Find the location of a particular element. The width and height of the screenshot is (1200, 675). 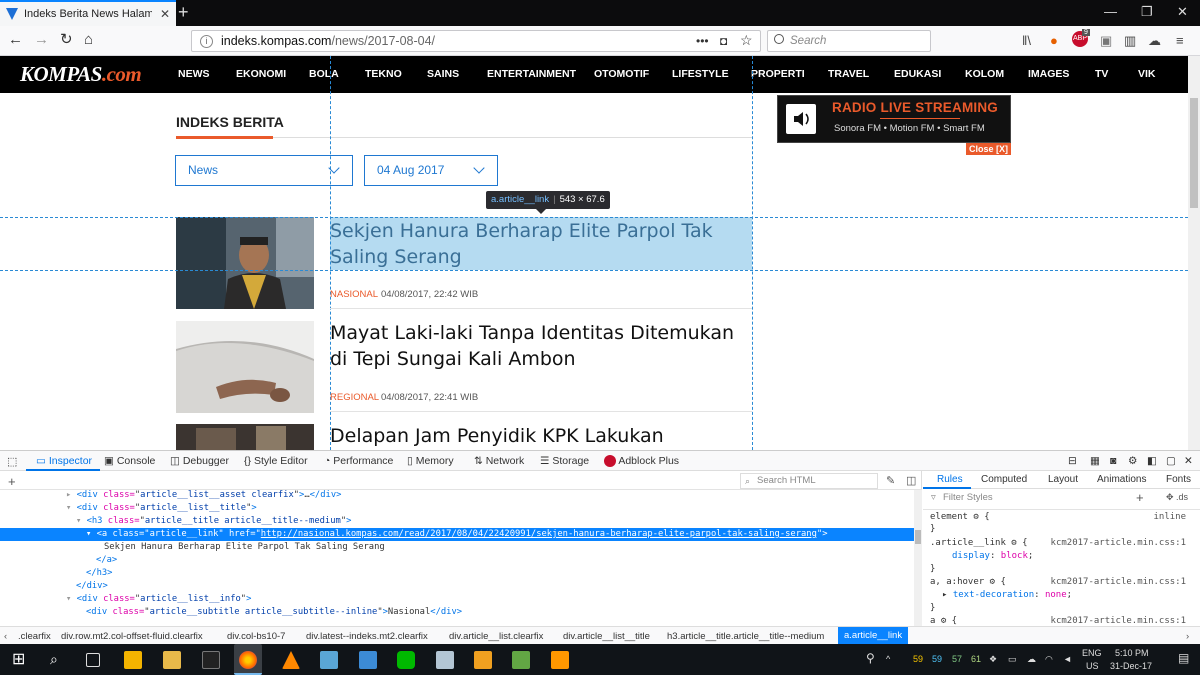

page-scrollbar is located at coordinates (1194, 253).